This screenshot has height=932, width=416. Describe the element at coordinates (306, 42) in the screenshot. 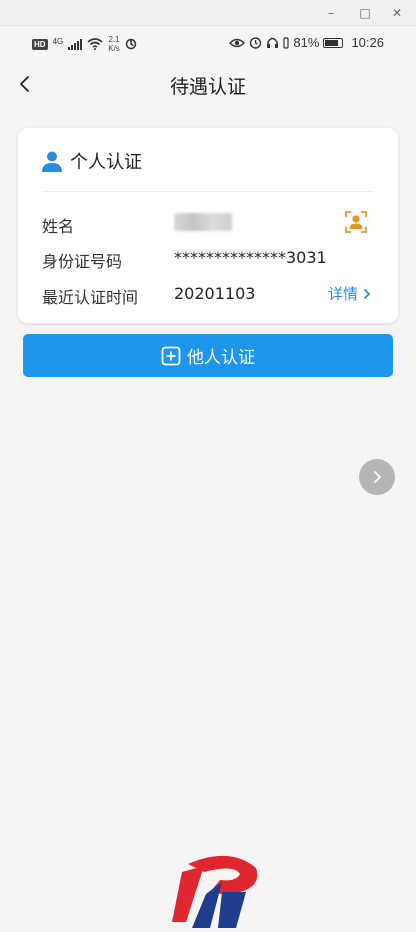

I see `battery-percent: 81%` at that location.